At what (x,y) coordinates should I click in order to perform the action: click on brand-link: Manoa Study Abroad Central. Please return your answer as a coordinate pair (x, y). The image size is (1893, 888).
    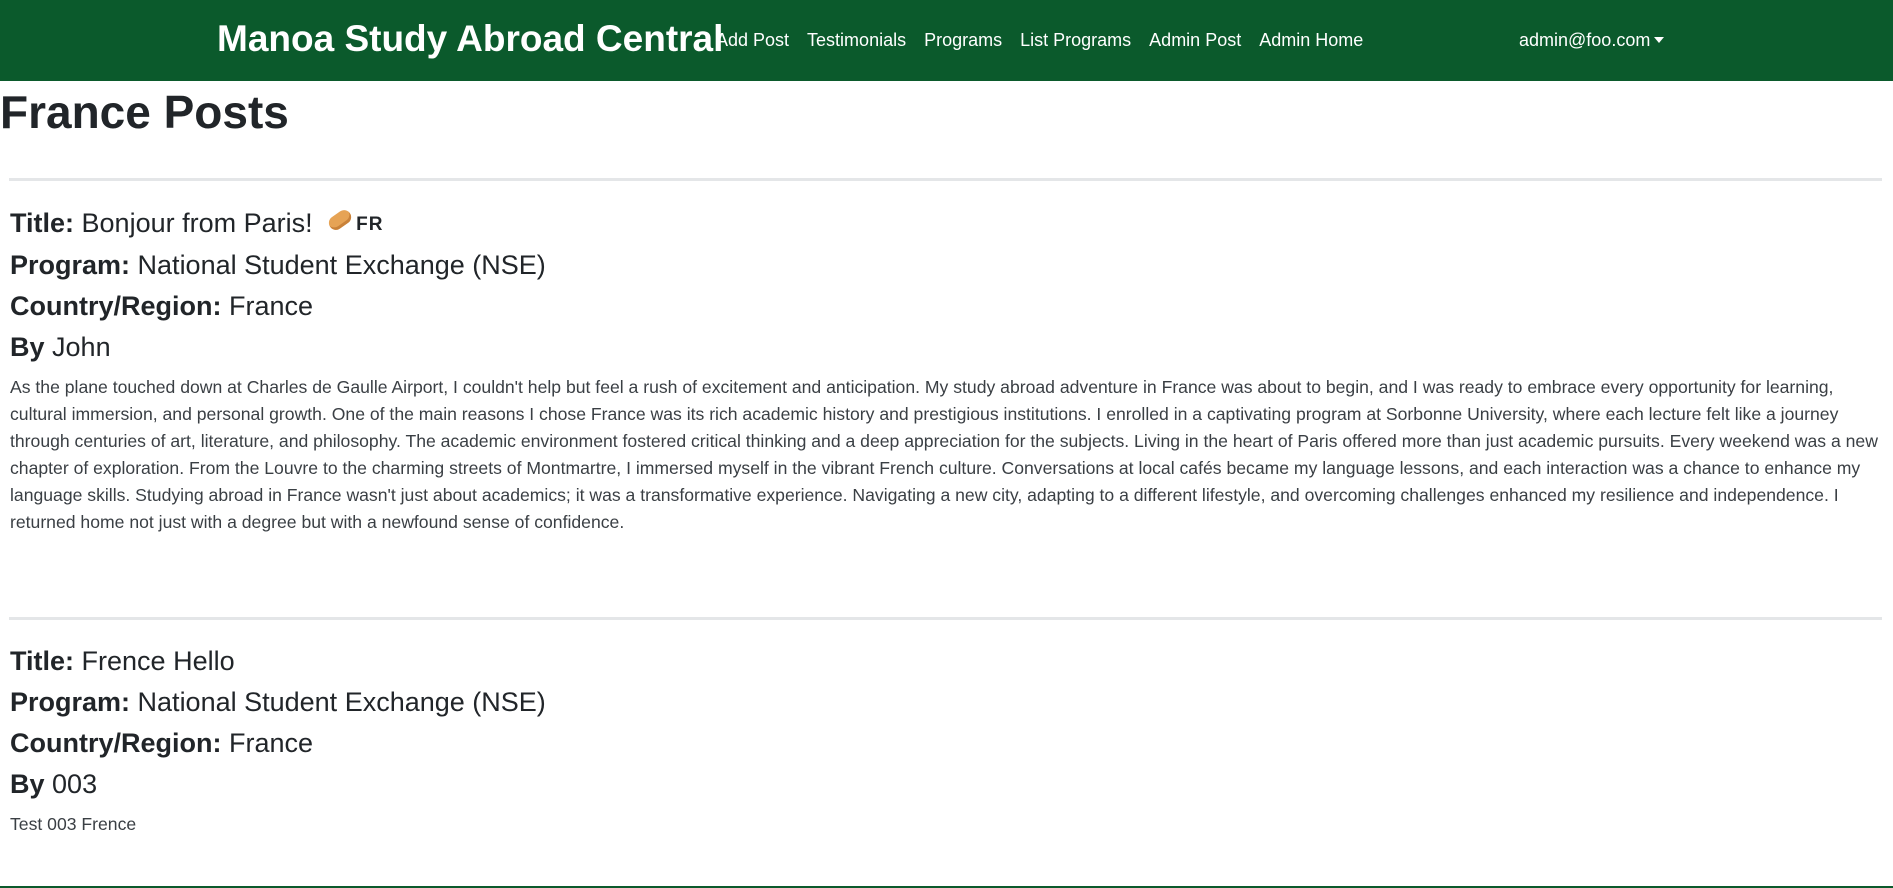
    Looking at the image, I should click on (470, 39).